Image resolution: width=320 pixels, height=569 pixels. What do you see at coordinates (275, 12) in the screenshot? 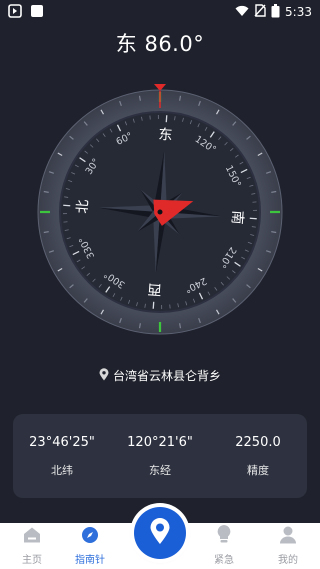
I see `battery-icon` at bounding box center [275, 12].